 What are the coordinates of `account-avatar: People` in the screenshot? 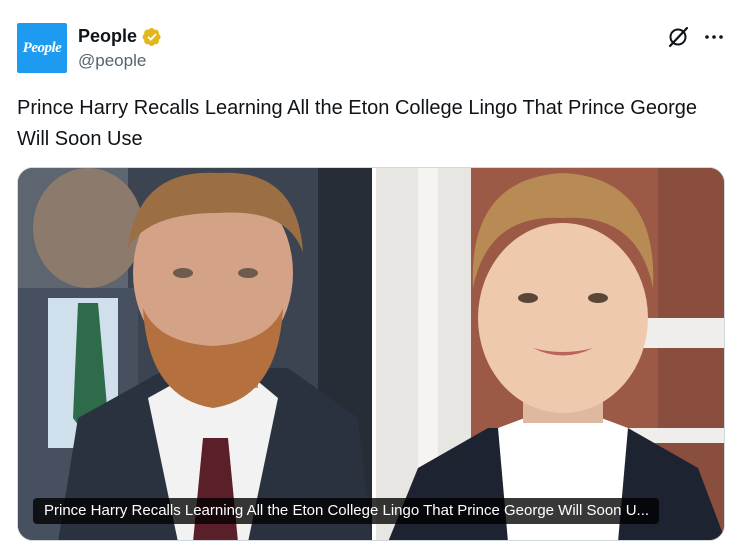 It's located at (42, 48).